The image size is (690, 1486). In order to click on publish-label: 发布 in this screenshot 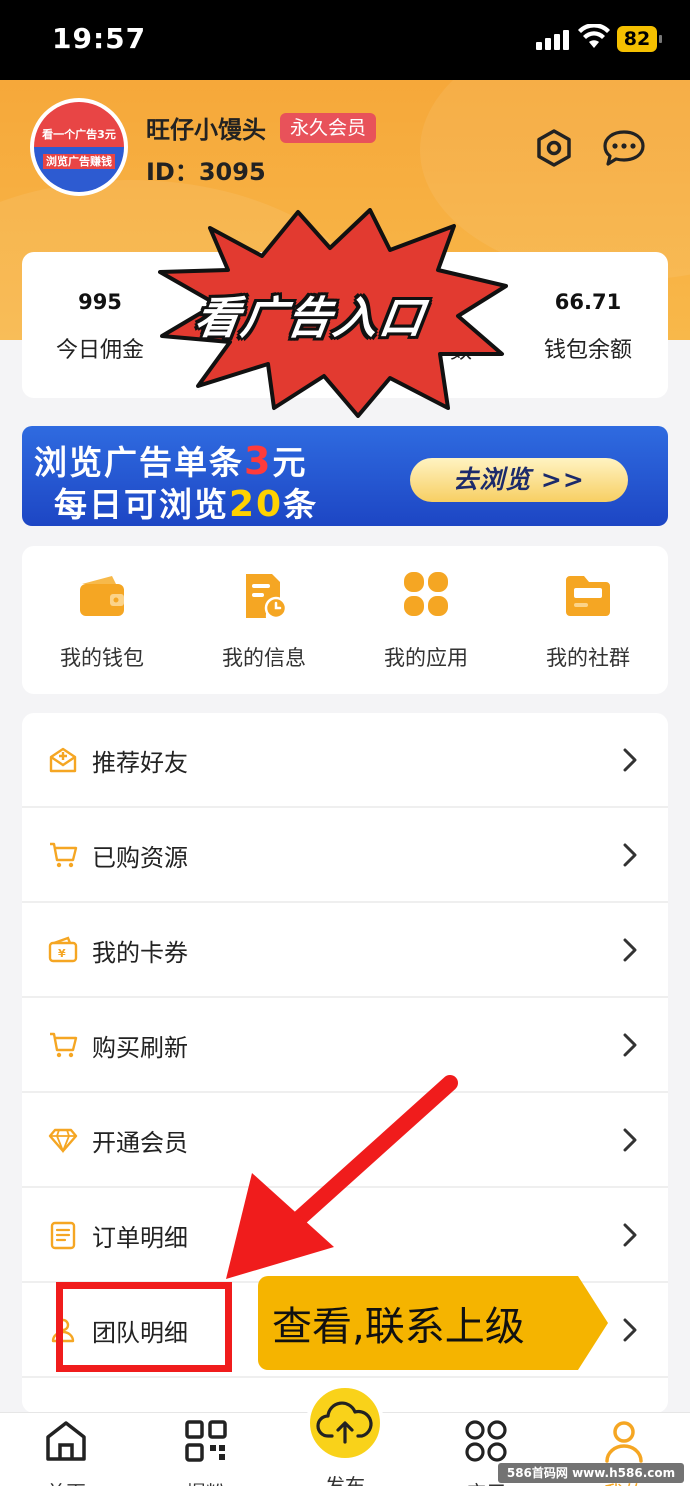, I will do `click(345, 1480)`.